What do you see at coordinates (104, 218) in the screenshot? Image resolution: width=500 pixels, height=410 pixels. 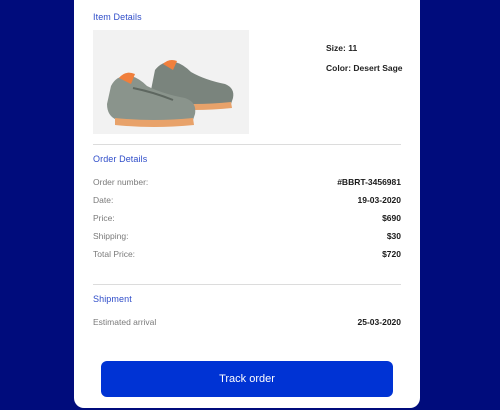 I see `price-label: Price:` at bounding box center [104, 218].